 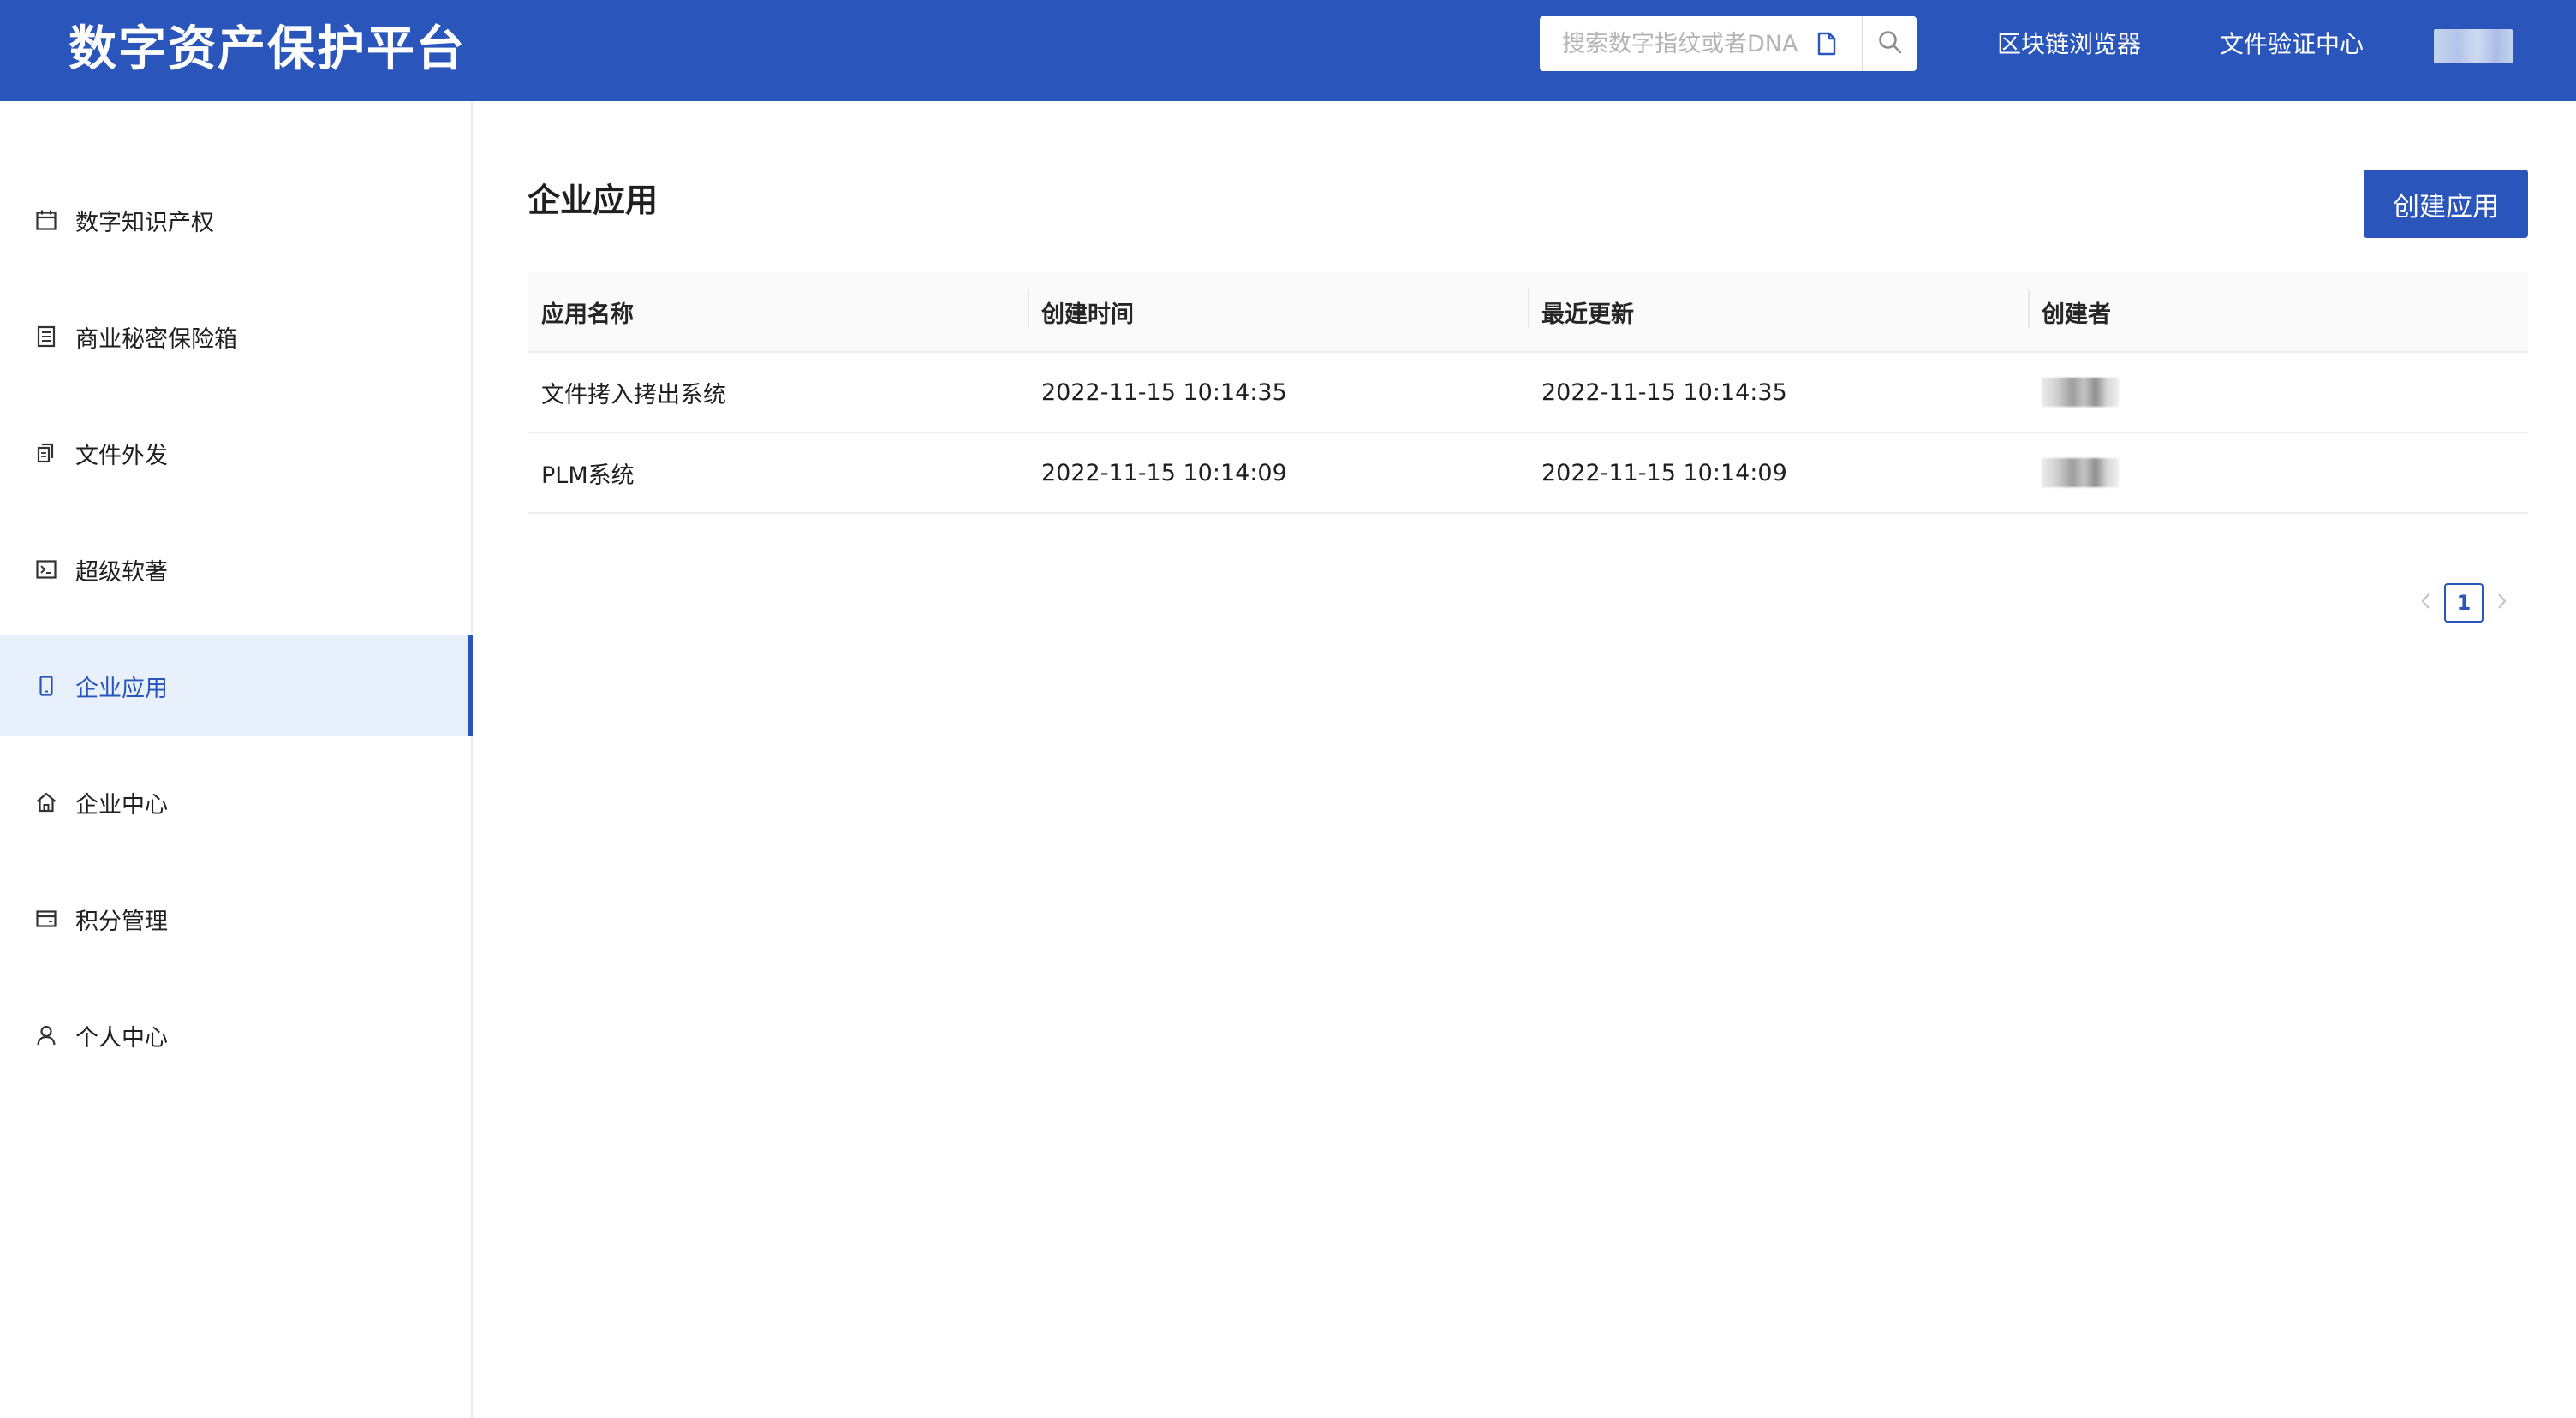 I want to click on column-header-created-time: 创建时间, so click(x=1278, y=308).